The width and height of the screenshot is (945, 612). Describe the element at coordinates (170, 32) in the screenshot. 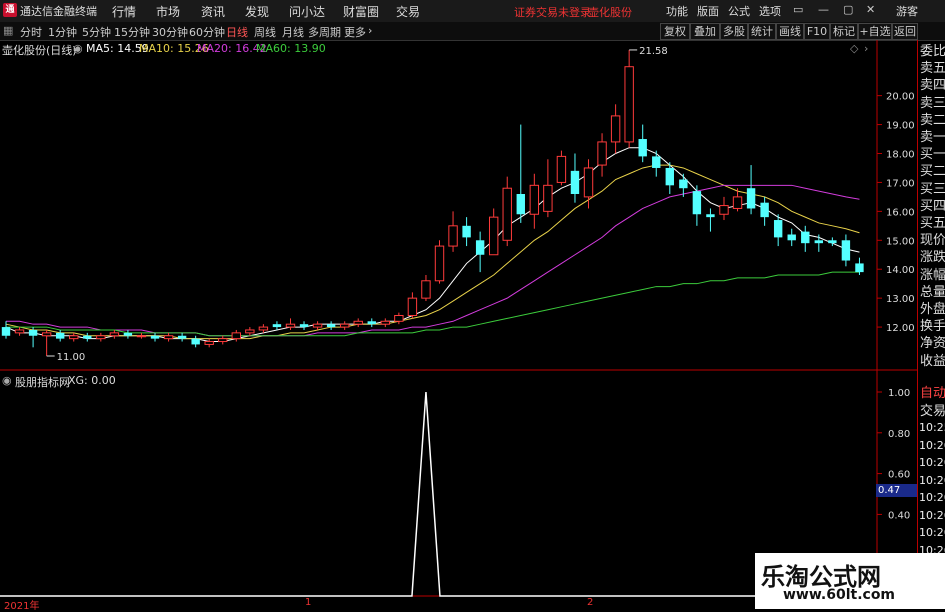

I see `tab-30min: 30分钟` at that location.